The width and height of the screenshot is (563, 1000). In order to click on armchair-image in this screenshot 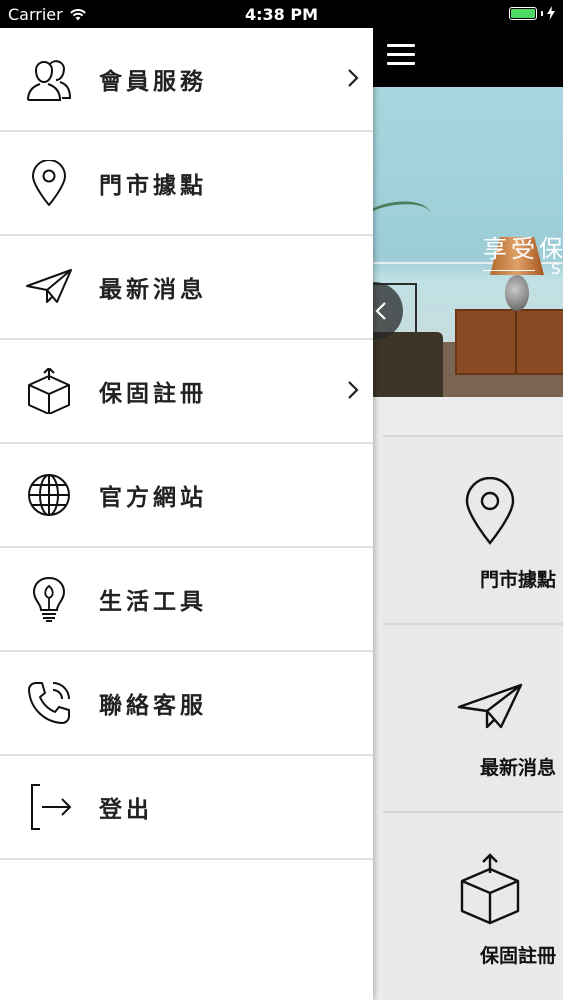, I will do `click(408, 364)`.